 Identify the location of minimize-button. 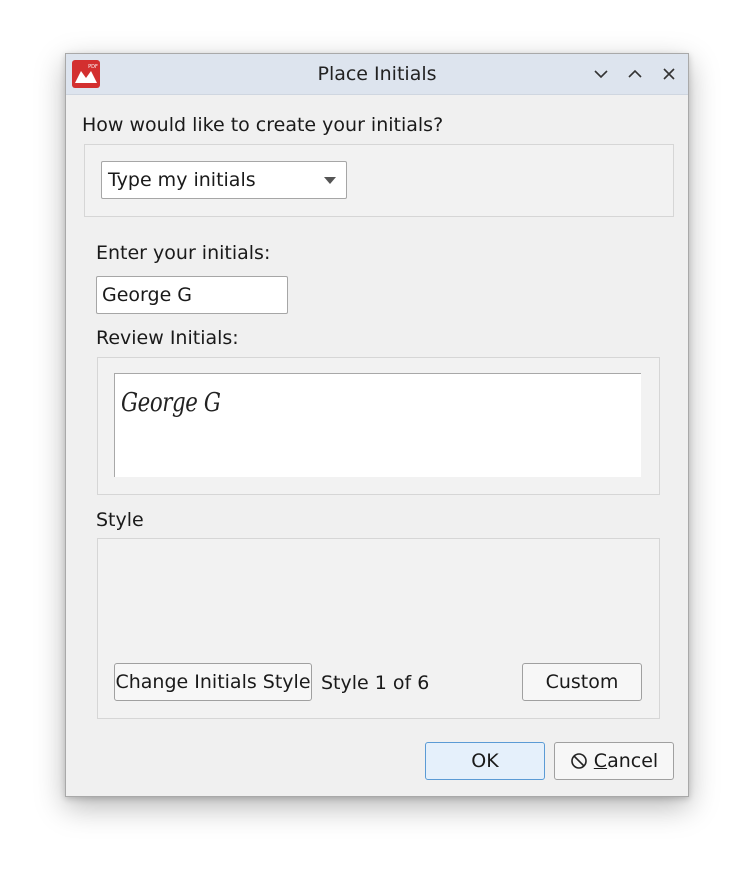
(601, 74).